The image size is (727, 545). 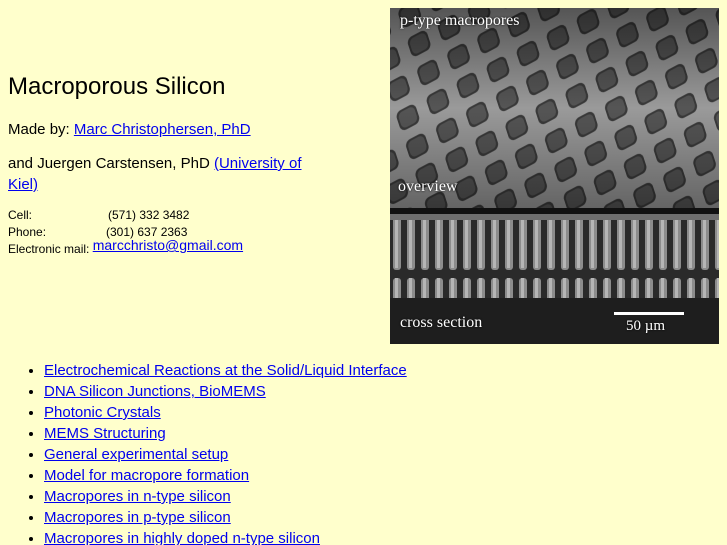 I want to click on topic-link-mems-structuring: MEMS Structuring, so click(x=105, y=433).